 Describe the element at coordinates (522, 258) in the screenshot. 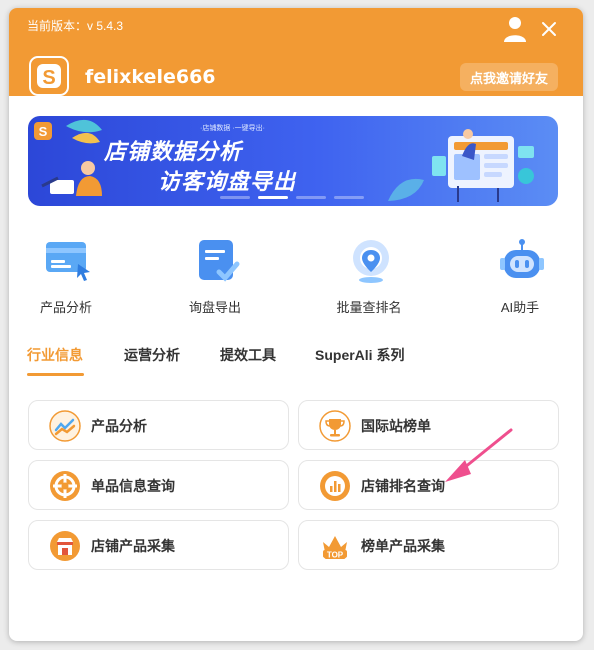

I see `ai-robot-icon` at that location.